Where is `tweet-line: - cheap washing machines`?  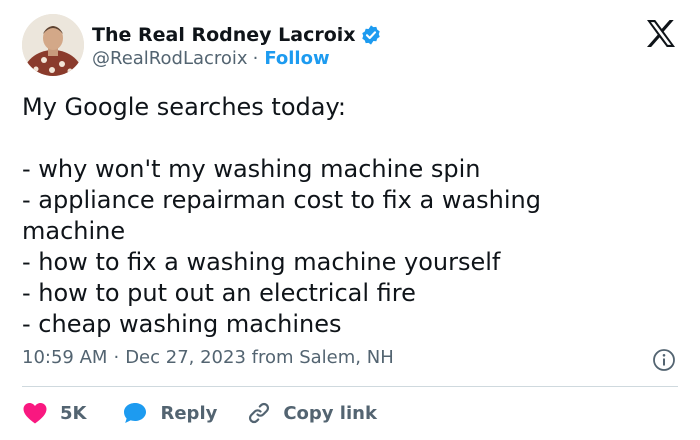 tweet-line: - cheap washing machines is located at coordinates (182, 324).